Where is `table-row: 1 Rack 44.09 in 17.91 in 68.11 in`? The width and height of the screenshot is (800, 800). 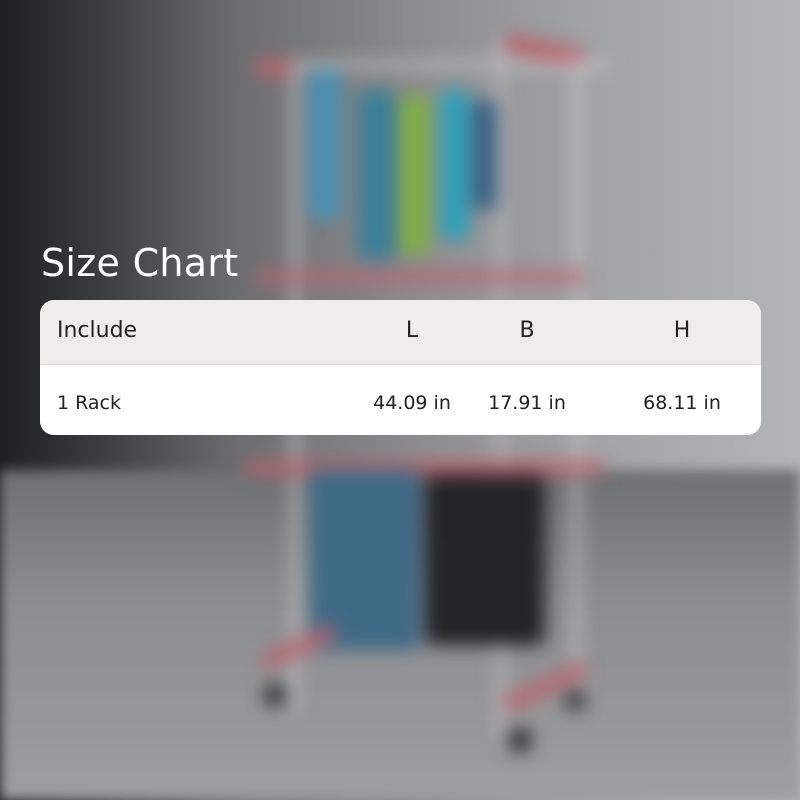
table-row: 1 Rack 44.09 in 17.91 in 68.11 in is located at coordinates (400, 400).